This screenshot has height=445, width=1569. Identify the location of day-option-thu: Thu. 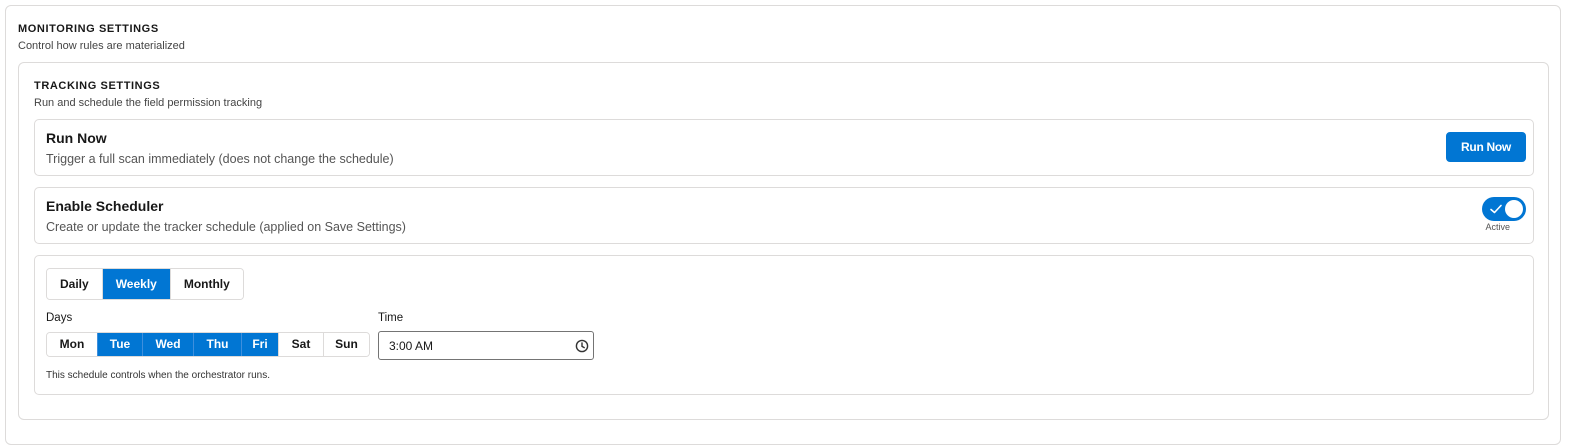
(217, 344).